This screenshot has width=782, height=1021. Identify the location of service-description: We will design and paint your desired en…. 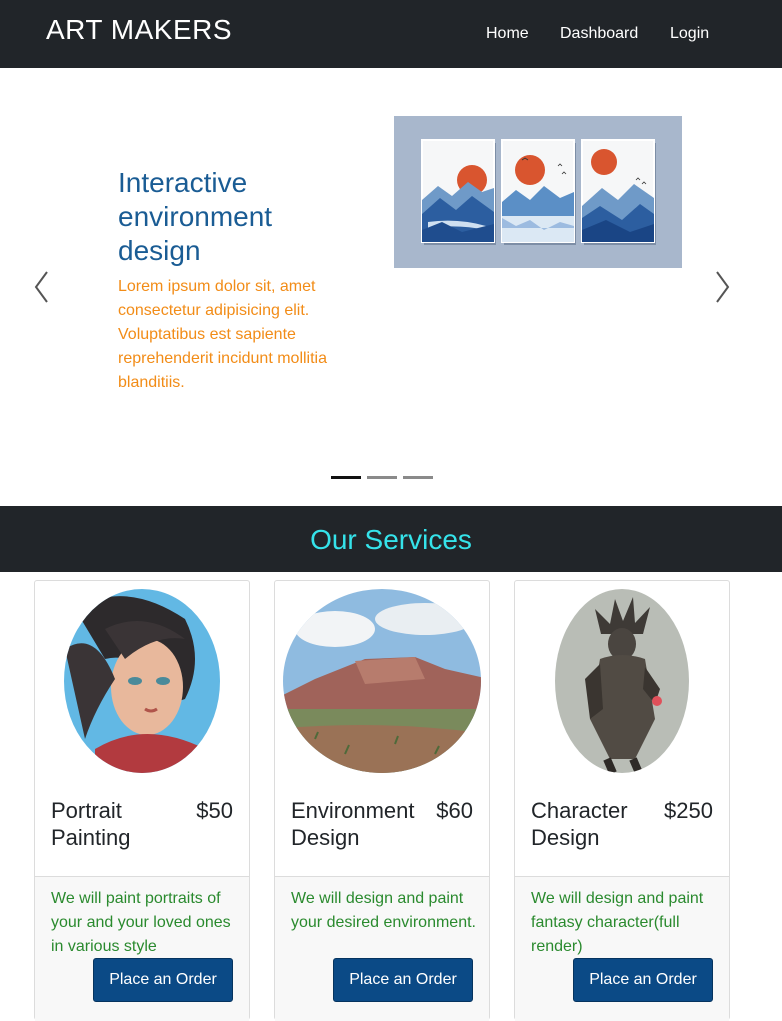
(383, 910).